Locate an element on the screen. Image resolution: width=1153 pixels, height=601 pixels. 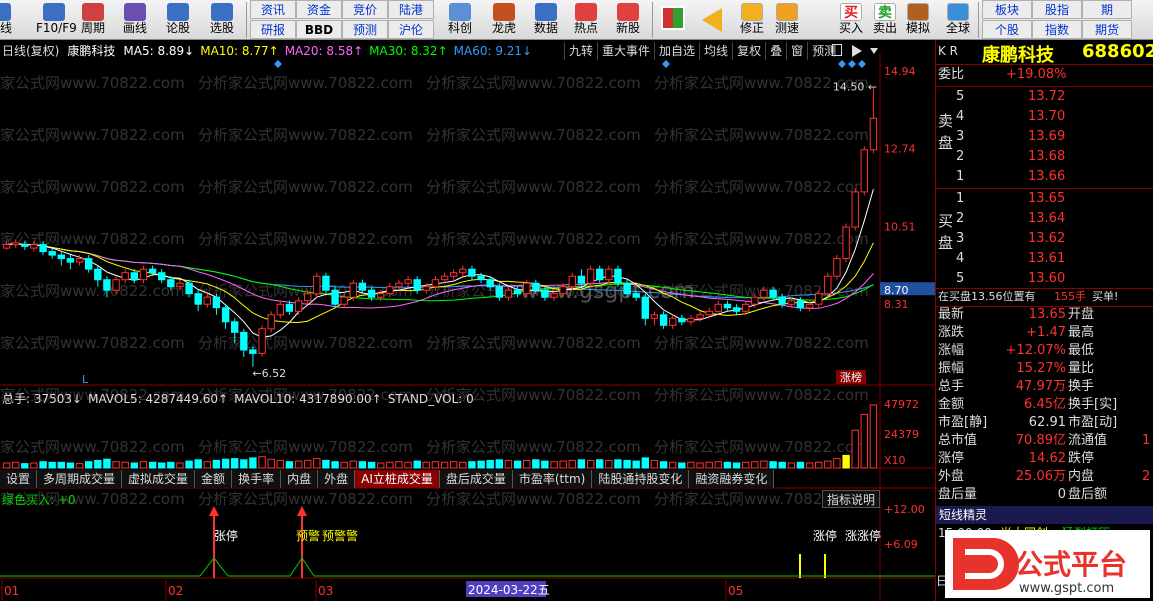
bid-row: 5 13.60 is located at coordinates (1044, 279).